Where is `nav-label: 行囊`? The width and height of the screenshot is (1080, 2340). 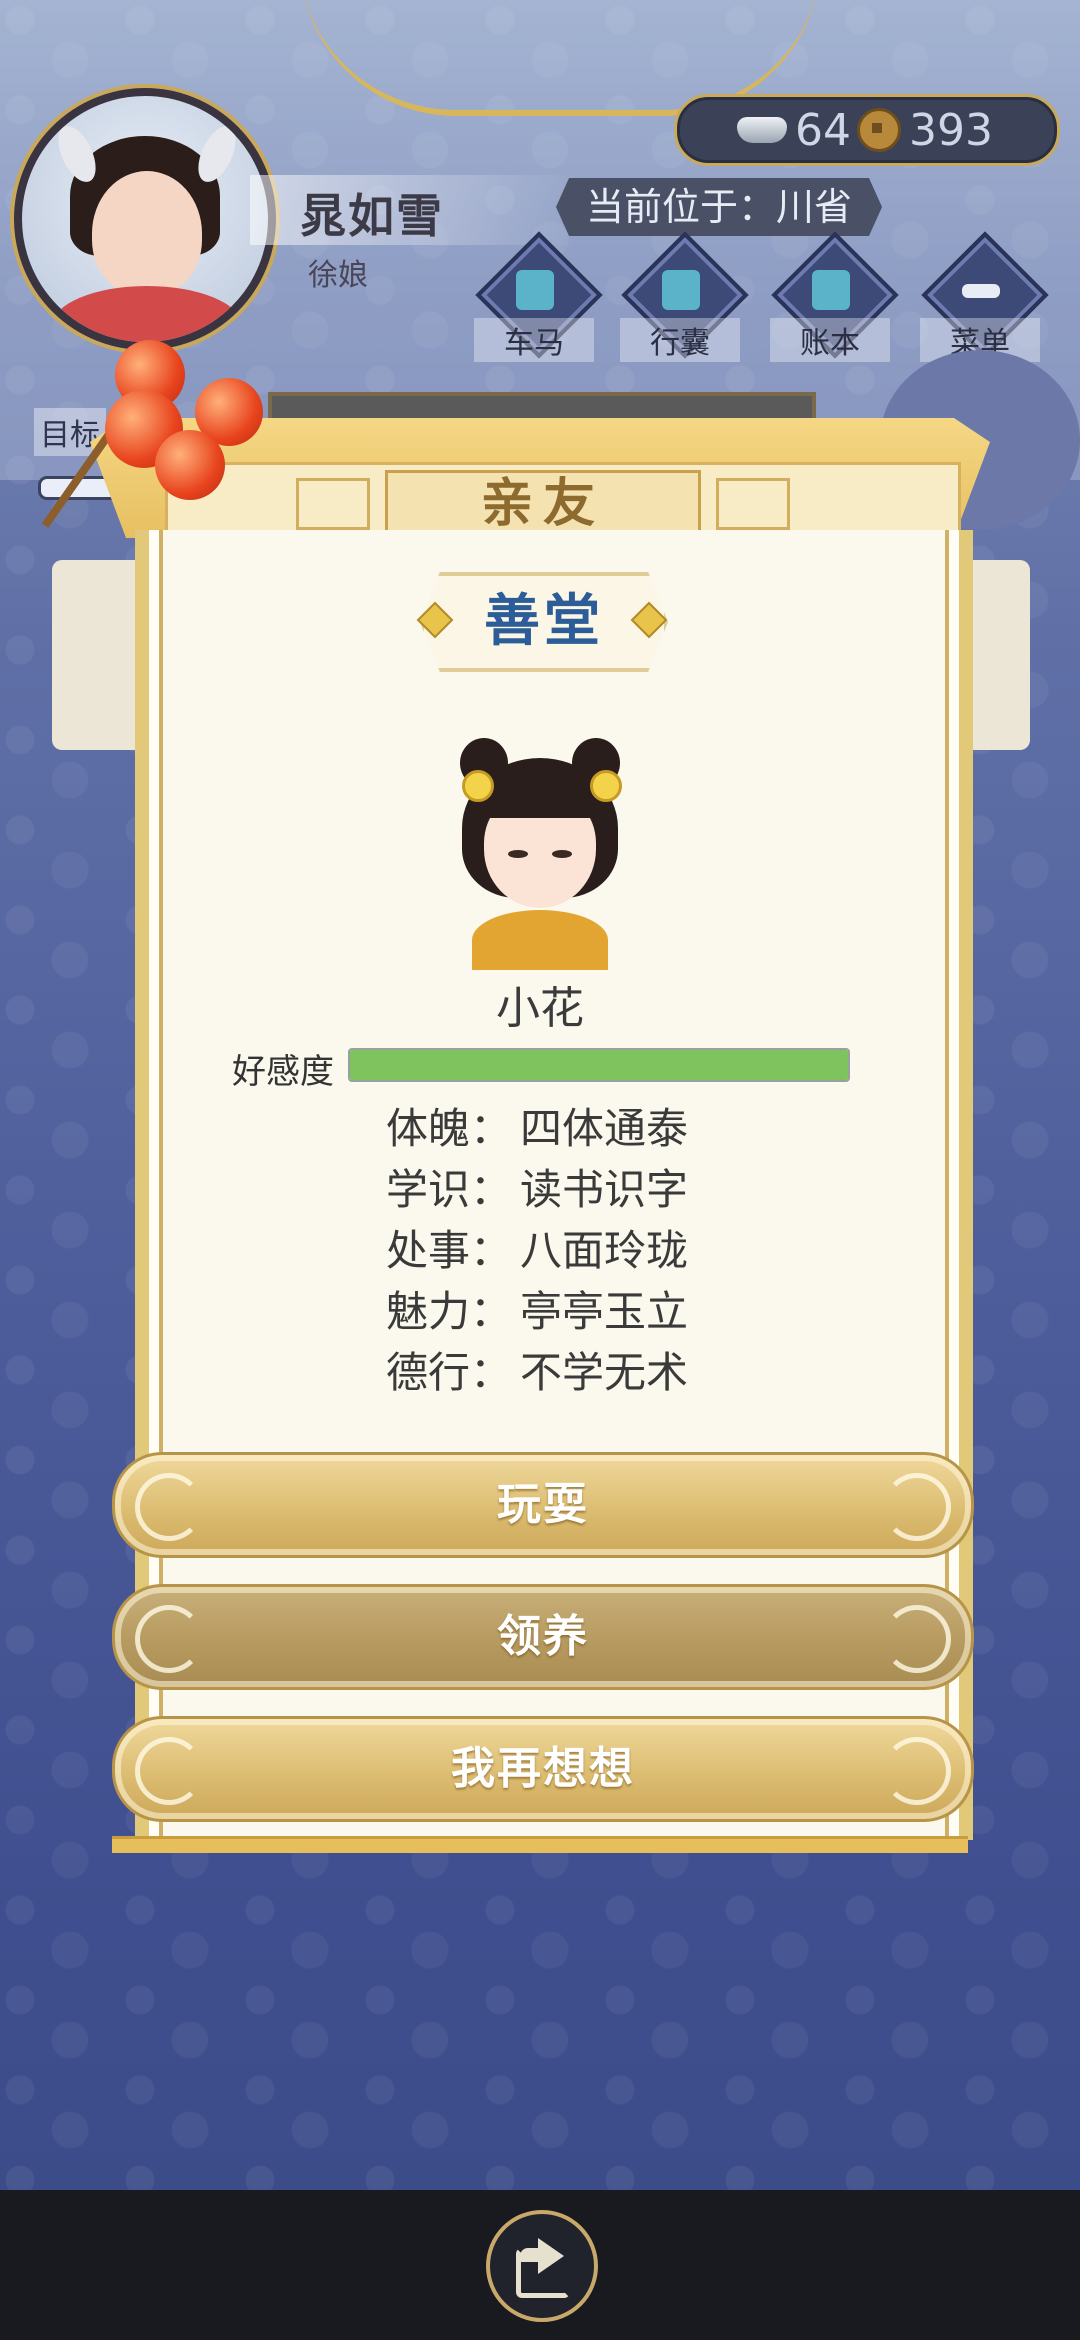
nav-label: 行囊 is located at coordinates (680, 340).